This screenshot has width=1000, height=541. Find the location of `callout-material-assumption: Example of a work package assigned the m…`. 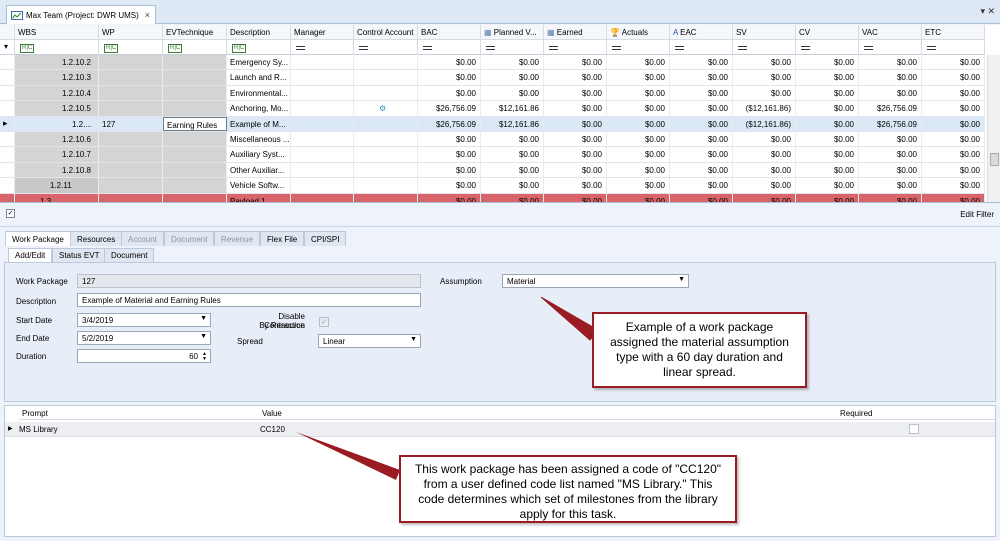

callout-material-assumption: Example of a work package assigned the m… is located at coordinates (699, 350).